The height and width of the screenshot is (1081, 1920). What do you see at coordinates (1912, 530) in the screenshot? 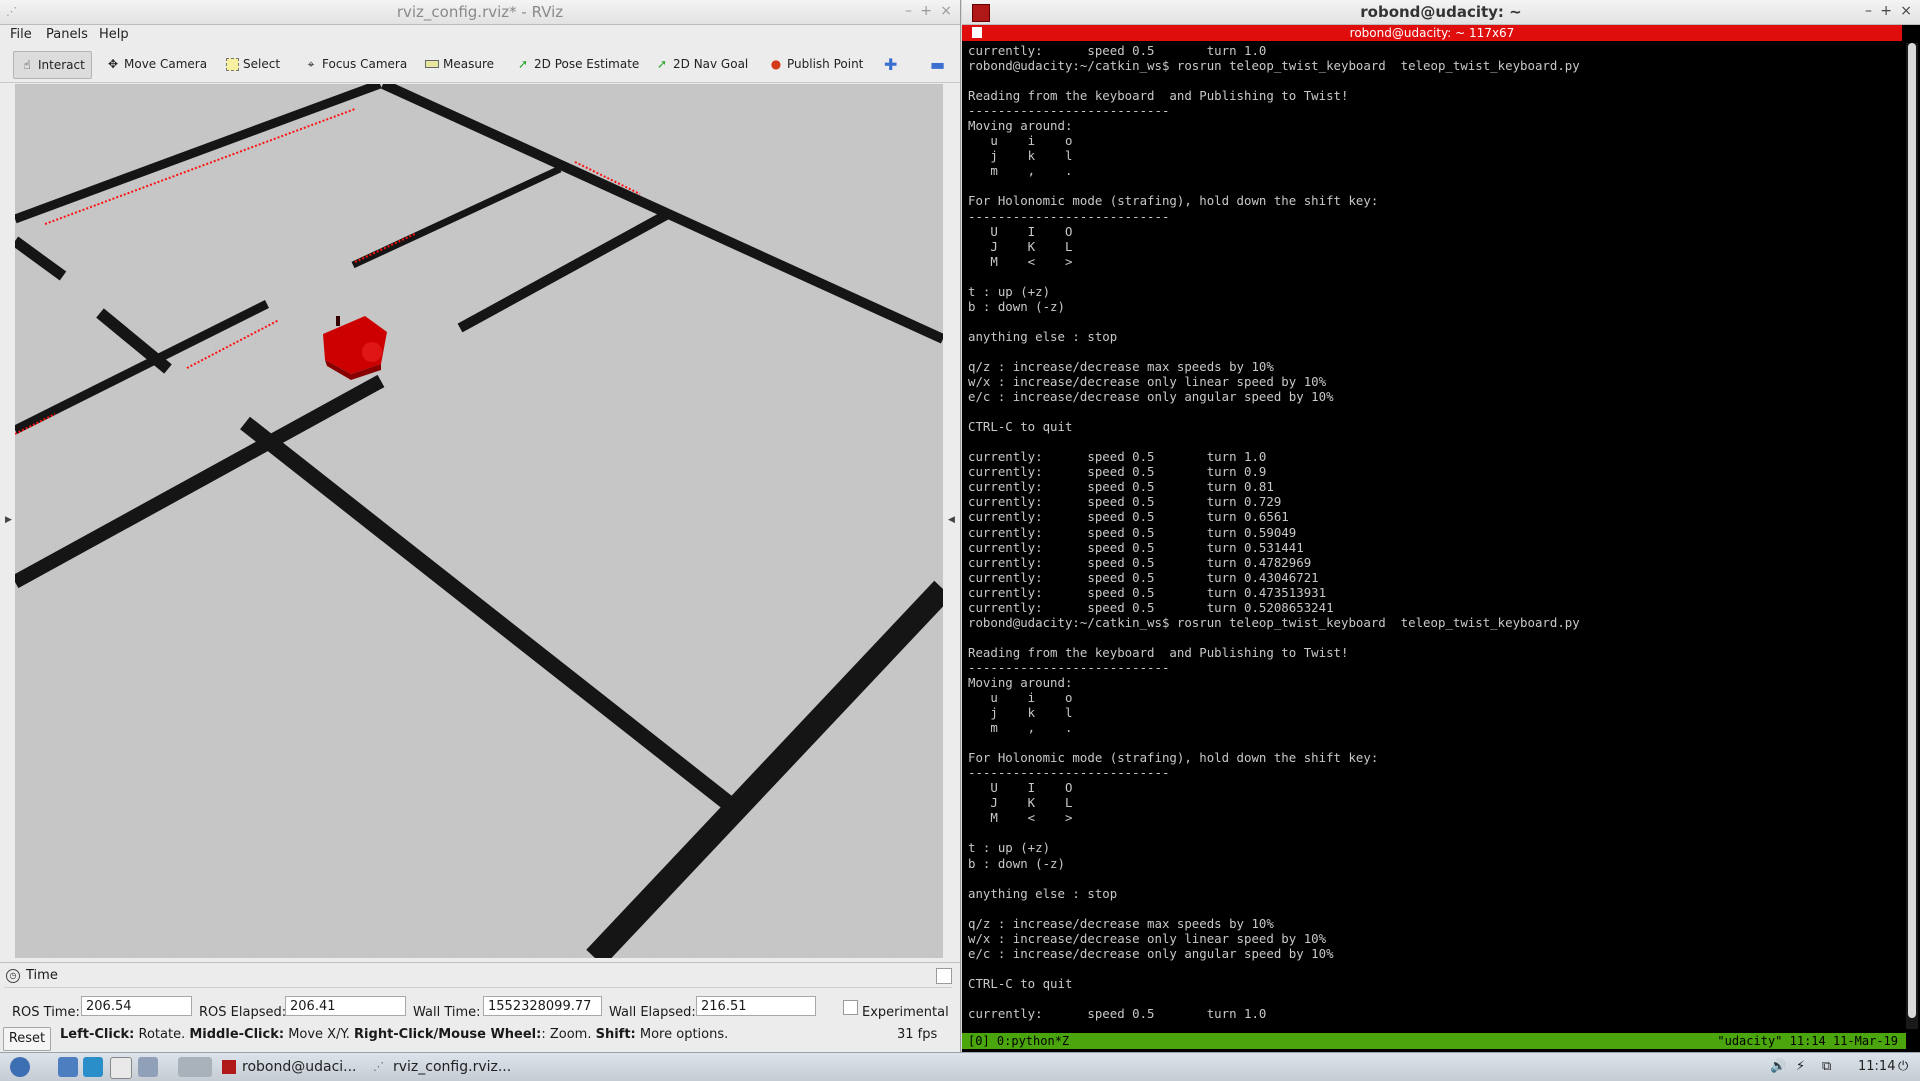
I see `scrollbar-thumb` at bounding box center [1912, 530].